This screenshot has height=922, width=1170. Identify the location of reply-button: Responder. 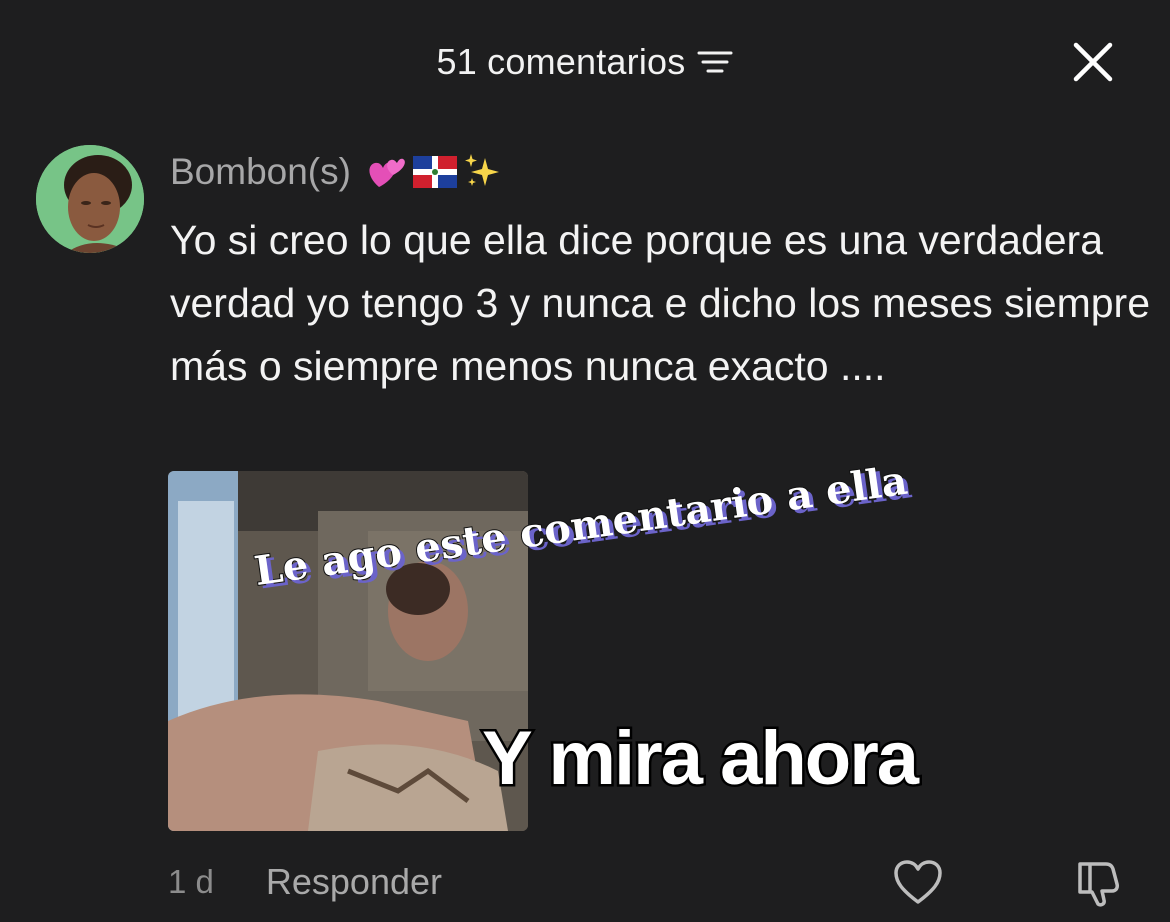
(354, 882).